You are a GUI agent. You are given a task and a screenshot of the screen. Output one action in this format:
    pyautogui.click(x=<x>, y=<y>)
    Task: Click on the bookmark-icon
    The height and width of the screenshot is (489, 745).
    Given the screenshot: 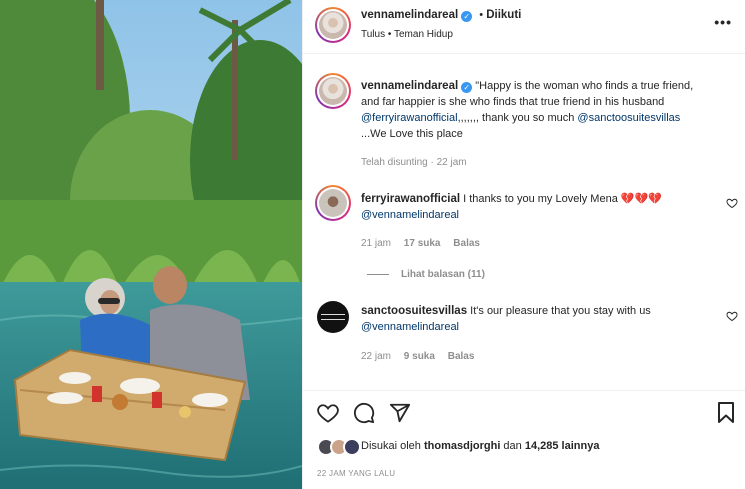 What is the action you would take?
    pyautogui.click(x=726, y=413)
    